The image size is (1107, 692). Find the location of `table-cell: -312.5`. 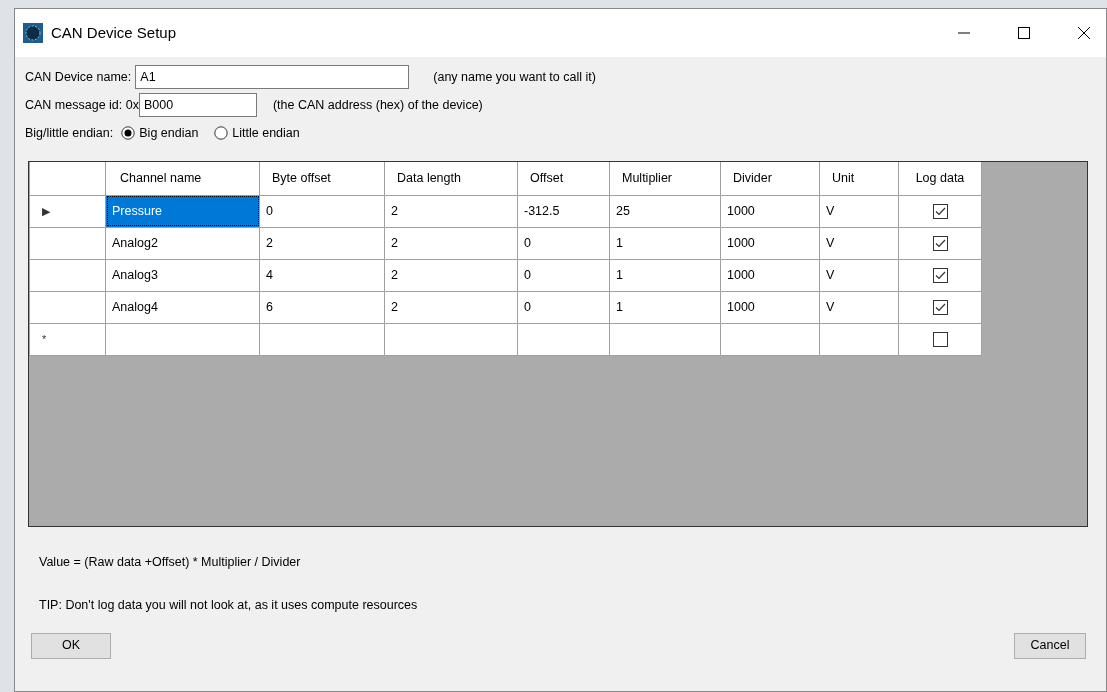

table-cell: -312.5 is located at coordinates (563, 211).